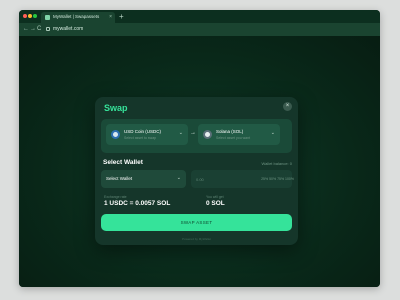 The width and height of the screenshot is (400, 300). I want to click on to-token-name: Solana (SOL), so click(230, 131).